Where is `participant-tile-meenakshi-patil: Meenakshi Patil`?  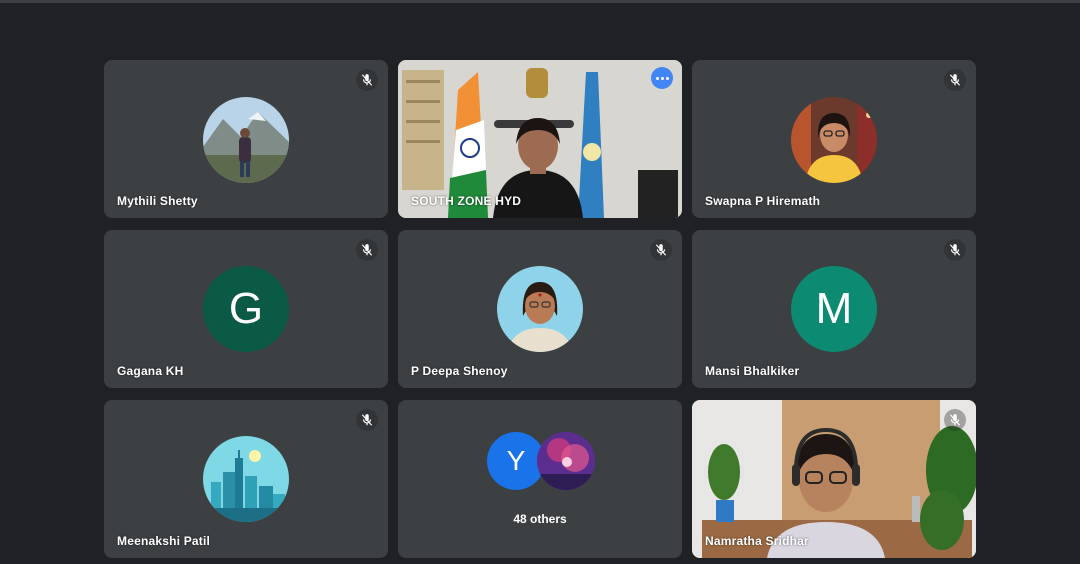
participant-tile-meenakshi-patil: Meenakshi Patil is located at coordinates (246, 479).